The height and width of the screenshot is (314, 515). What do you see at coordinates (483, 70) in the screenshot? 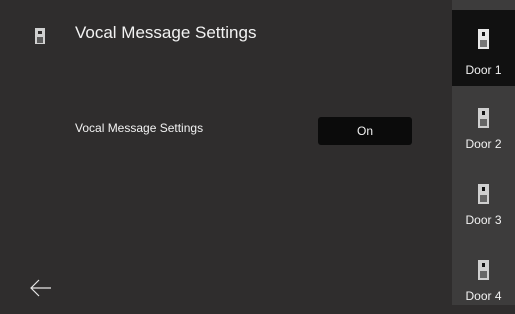
I see `sidebar-item-label: Door 1` at bounding box center [483, 70].